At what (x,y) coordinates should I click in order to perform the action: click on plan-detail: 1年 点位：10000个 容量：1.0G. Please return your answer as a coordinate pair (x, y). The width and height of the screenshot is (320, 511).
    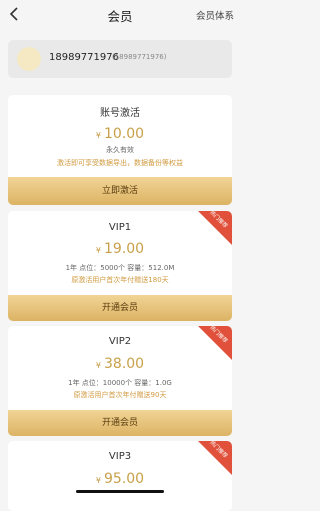
    Looking at the image, I should click on (120, 383).